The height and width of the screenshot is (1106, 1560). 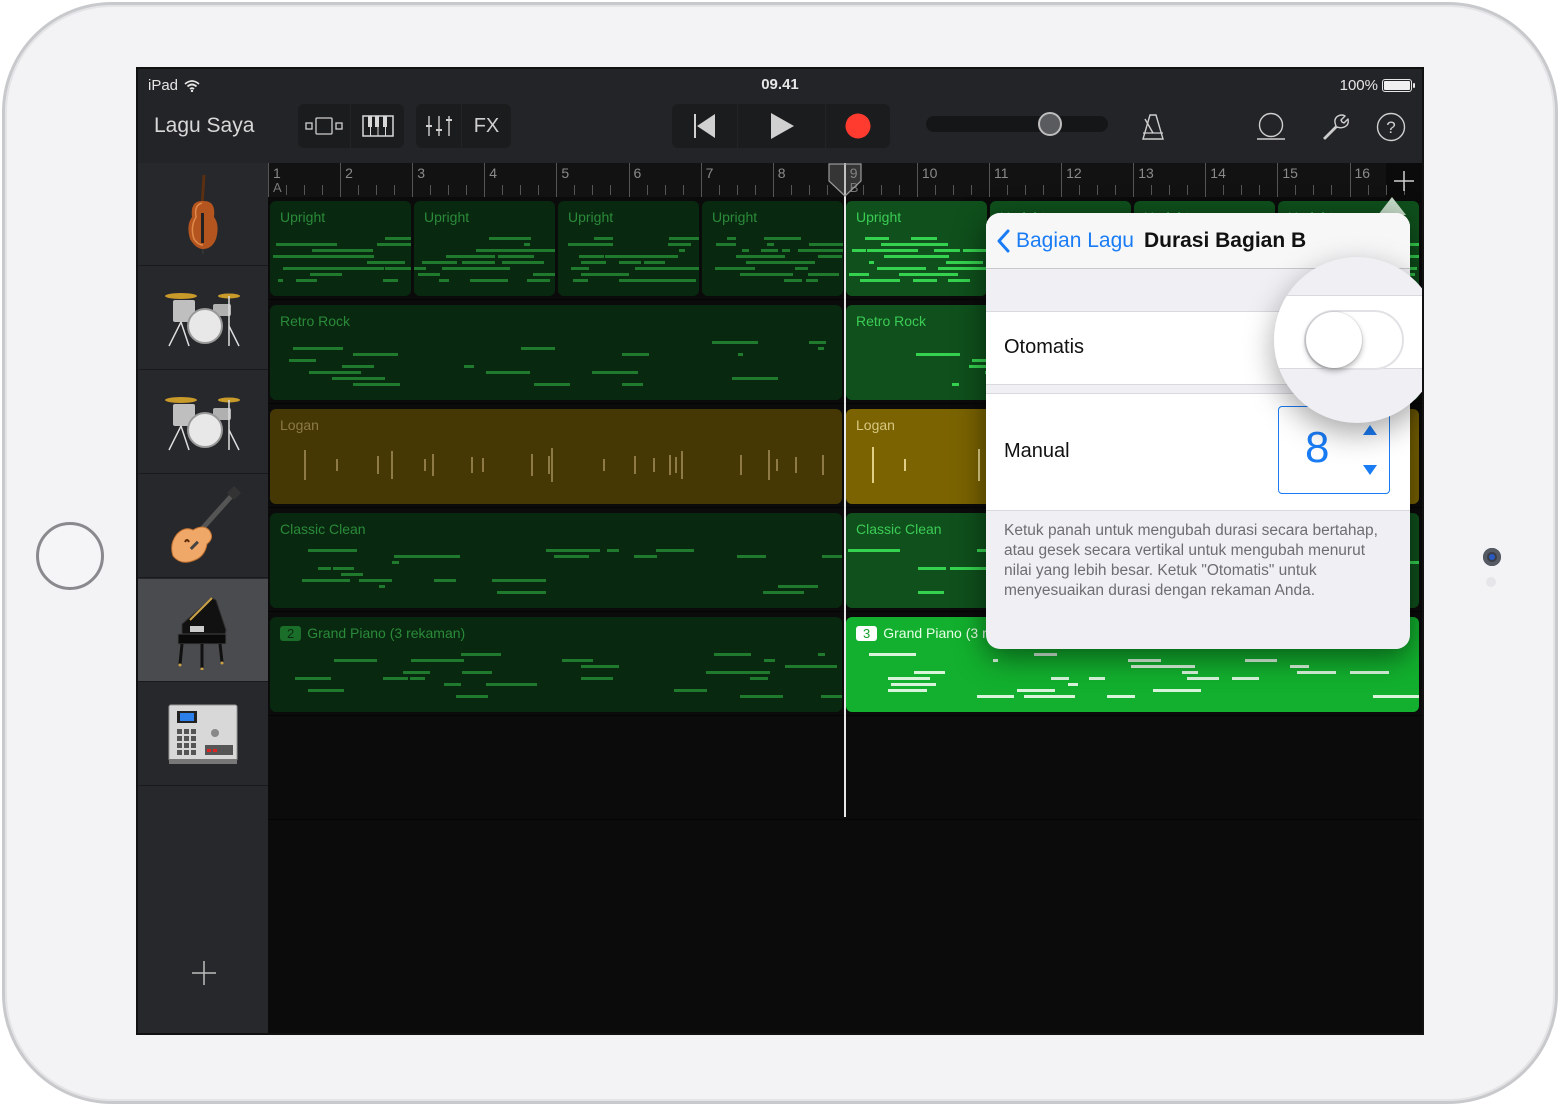 What do you see at coordinates (203, 214) in the screenshot?
I see `track-header-upright-bass` at bounding box center [203, 214].